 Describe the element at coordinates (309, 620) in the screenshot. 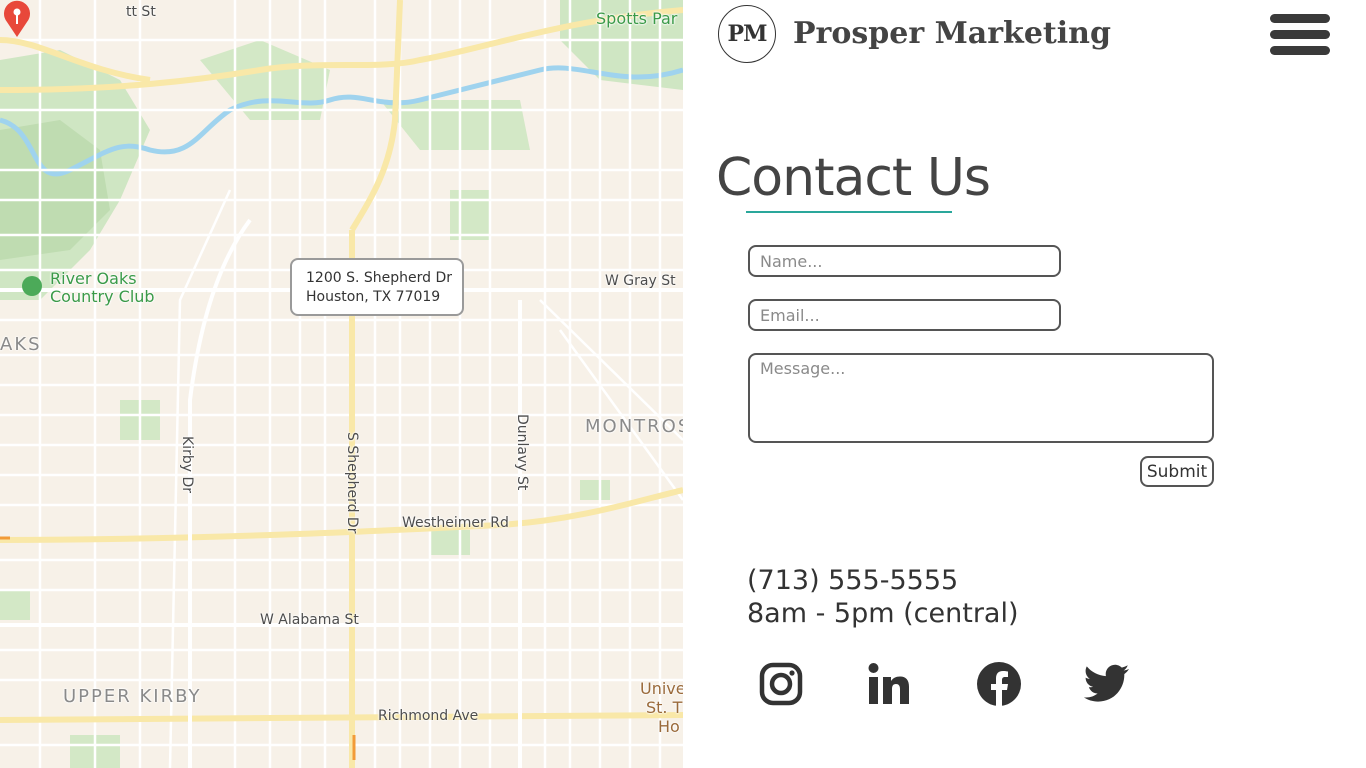

I see `map-label-alabama: W Alabama St` at that location.